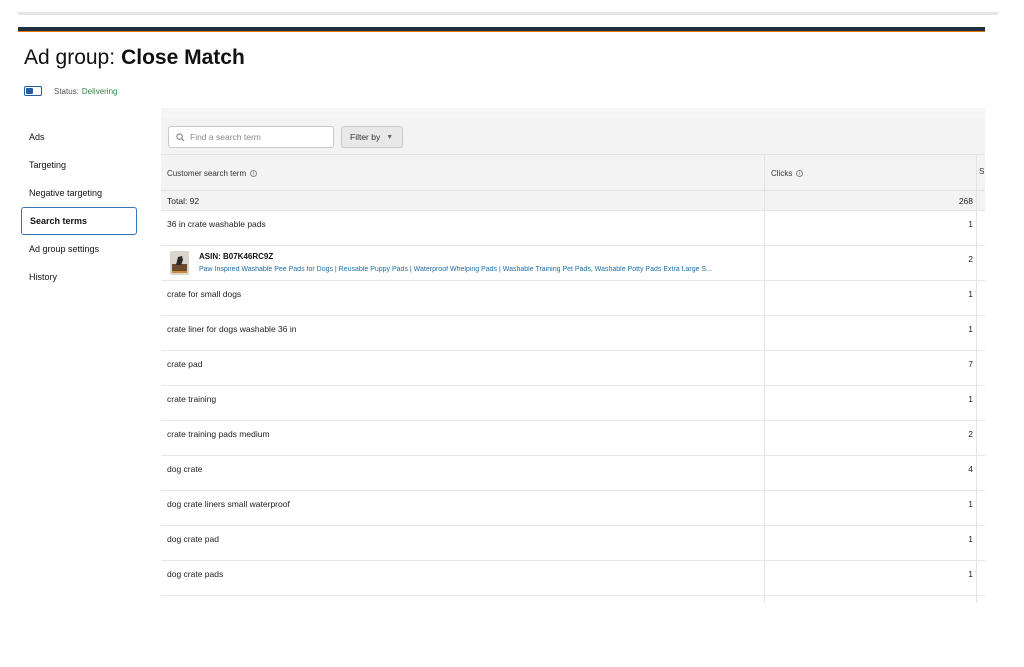 This screenshot has width=1024, height=667. What do you see at coordinates (573, 508) in the screenshot?
I see `table-row: dog crate liners small waterproof 1` at bounding box center [573, 508].